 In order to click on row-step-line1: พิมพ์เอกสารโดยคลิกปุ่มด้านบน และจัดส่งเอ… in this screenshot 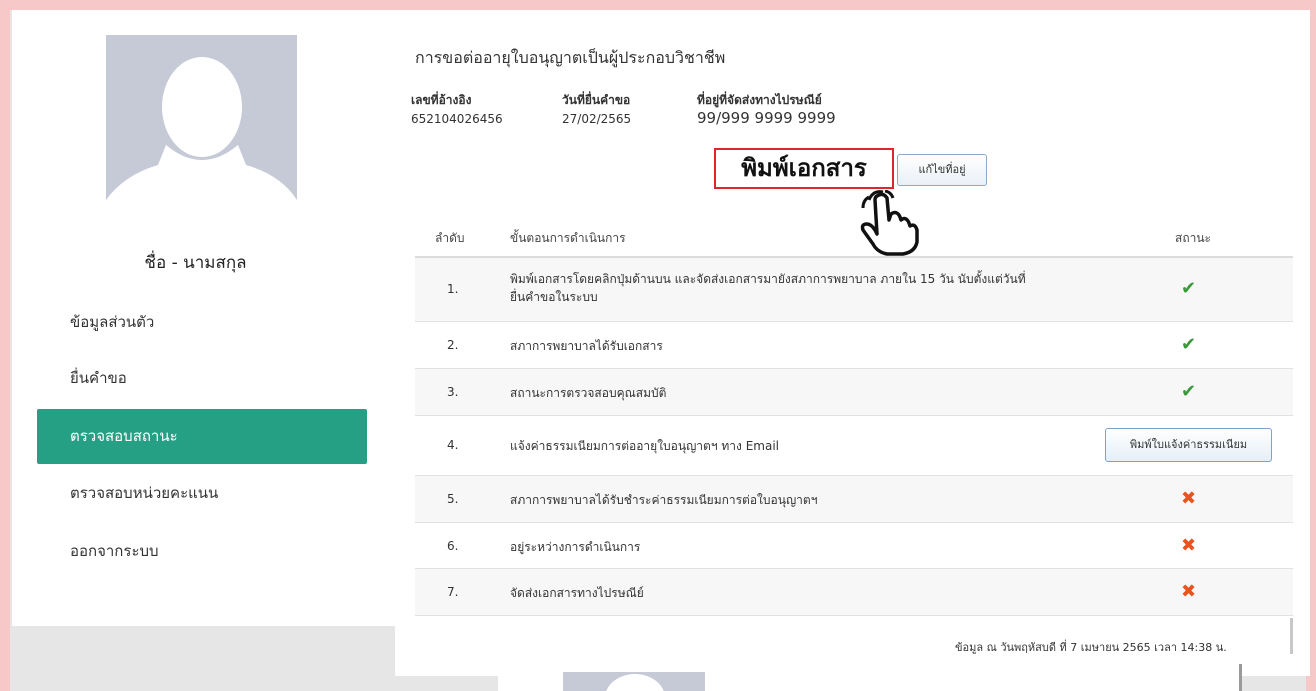, I will do `click(768, 279)`.